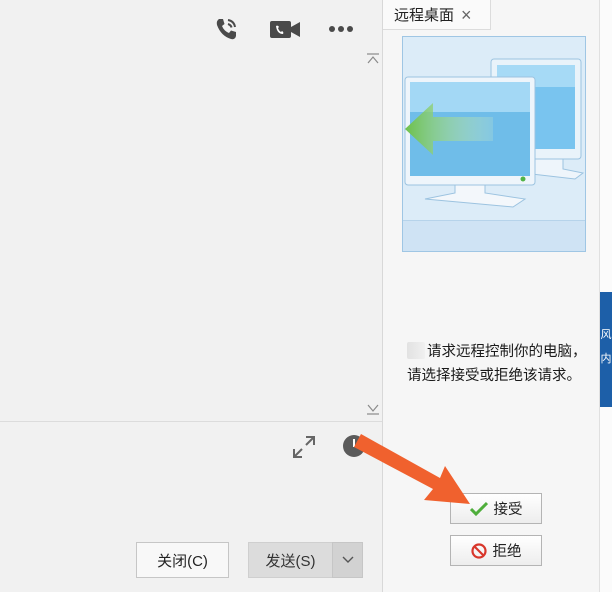  I want to click on preview-footer, so click(494, 235).